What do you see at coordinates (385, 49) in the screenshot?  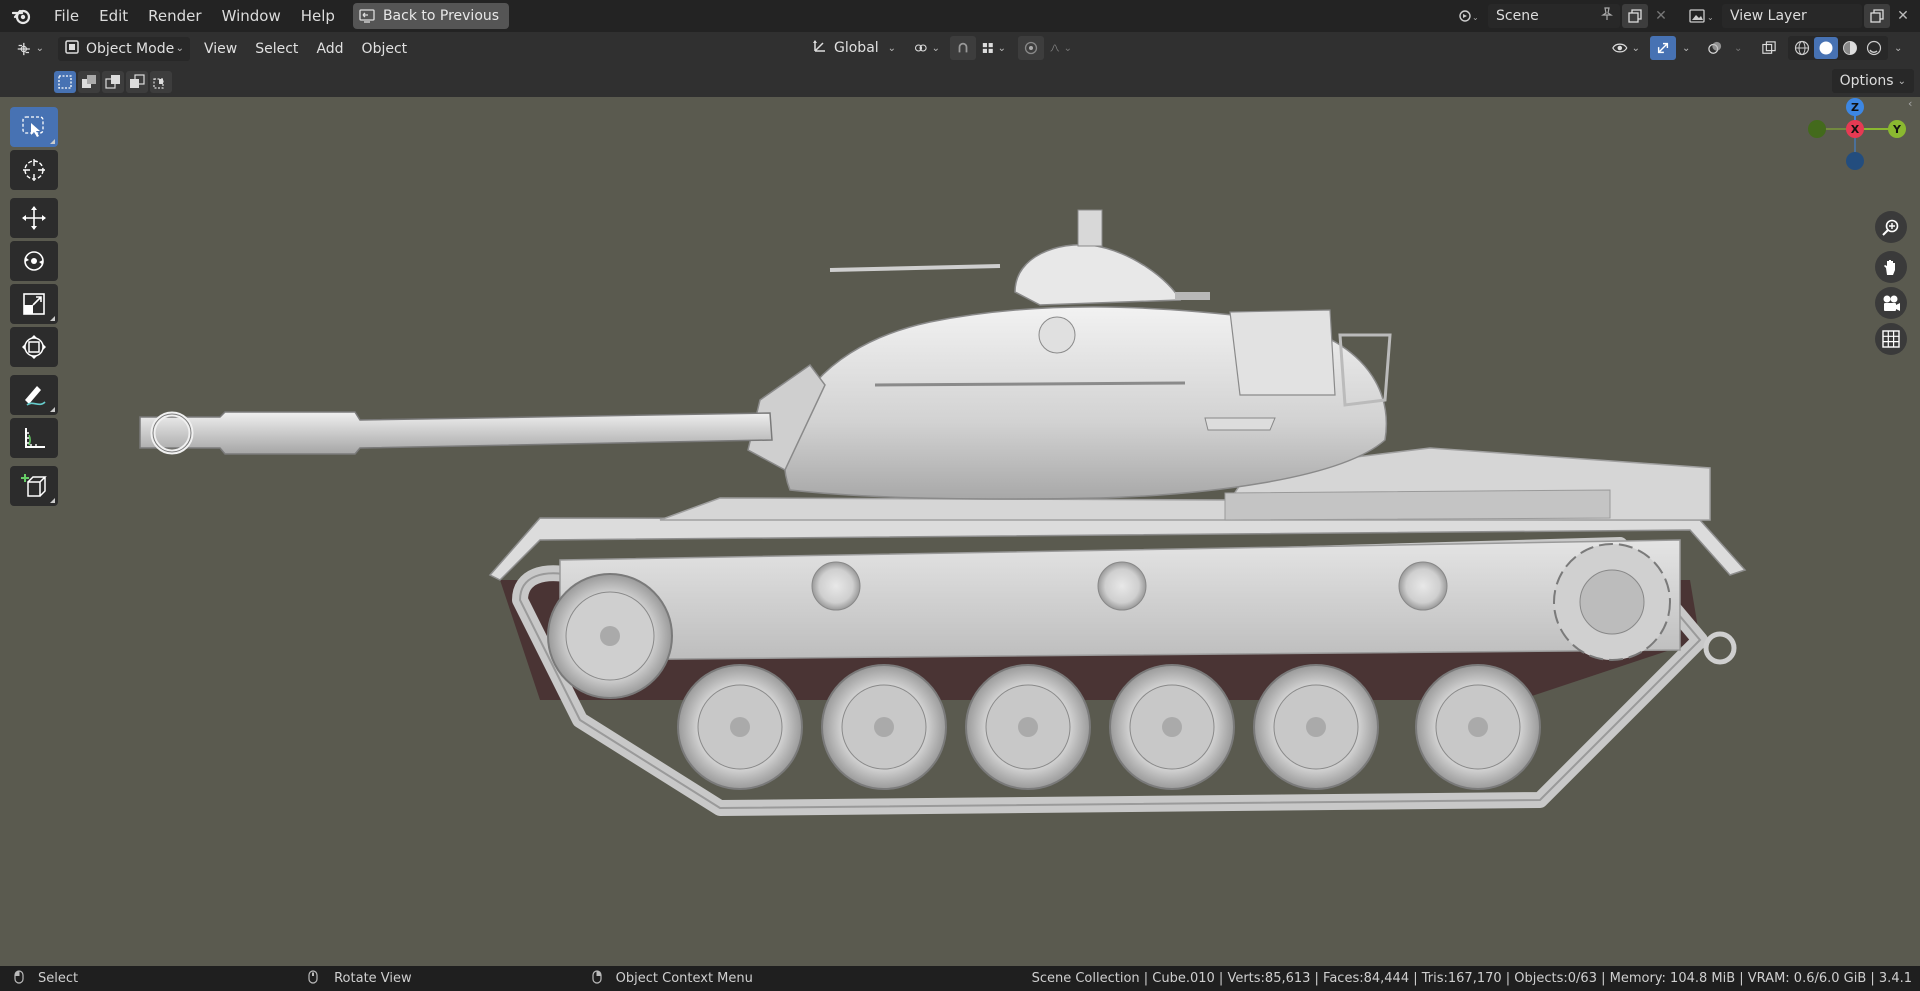 I see `menu-object: Object` at bounding box center [385, 49].